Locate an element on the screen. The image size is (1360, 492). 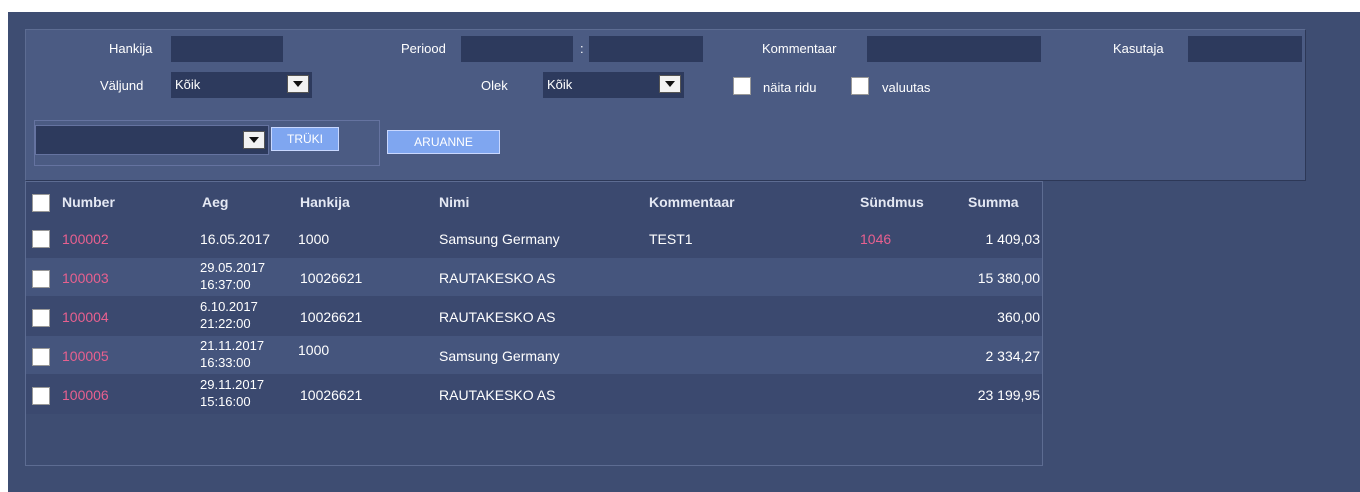
currency-checkbox is located at coordinates (860, 86).